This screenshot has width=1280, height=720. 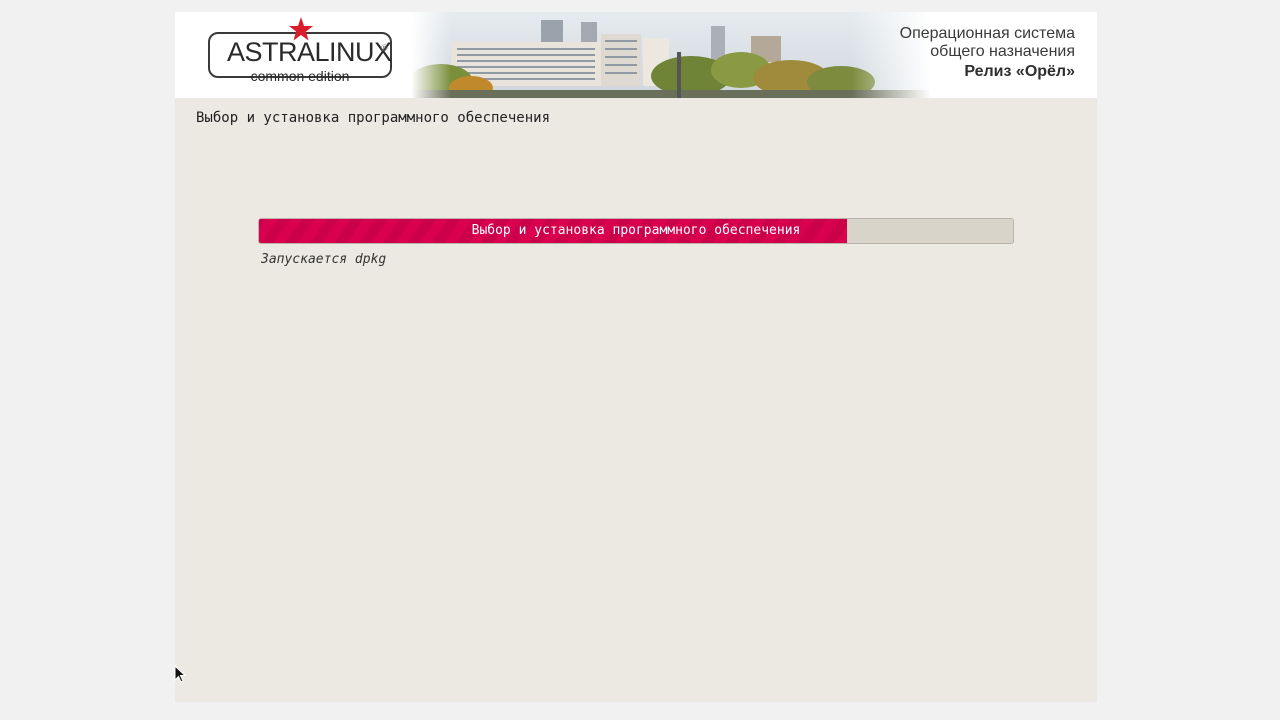 What do you see at coordinates (384, 48) in the screenshot?
I see `registered-mark: ®` at bounding box center [384, 48].